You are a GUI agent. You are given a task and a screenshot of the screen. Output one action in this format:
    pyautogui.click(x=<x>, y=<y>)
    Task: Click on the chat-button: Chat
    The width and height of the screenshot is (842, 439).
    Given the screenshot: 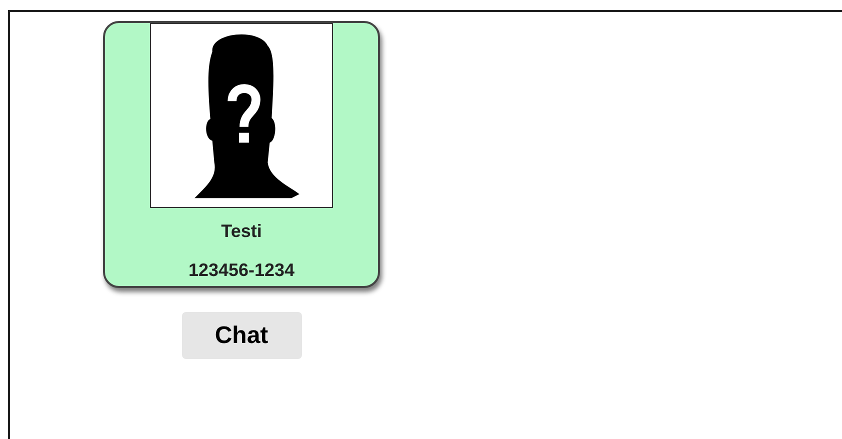 What is the action you would take?
    pyautogui.click(x=242, y=335)
    